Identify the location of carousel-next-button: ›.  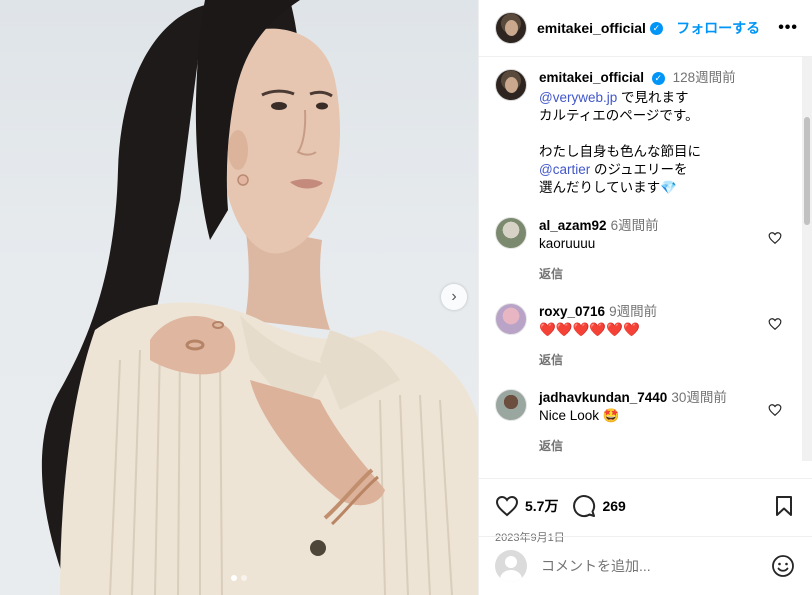
(454, 297).